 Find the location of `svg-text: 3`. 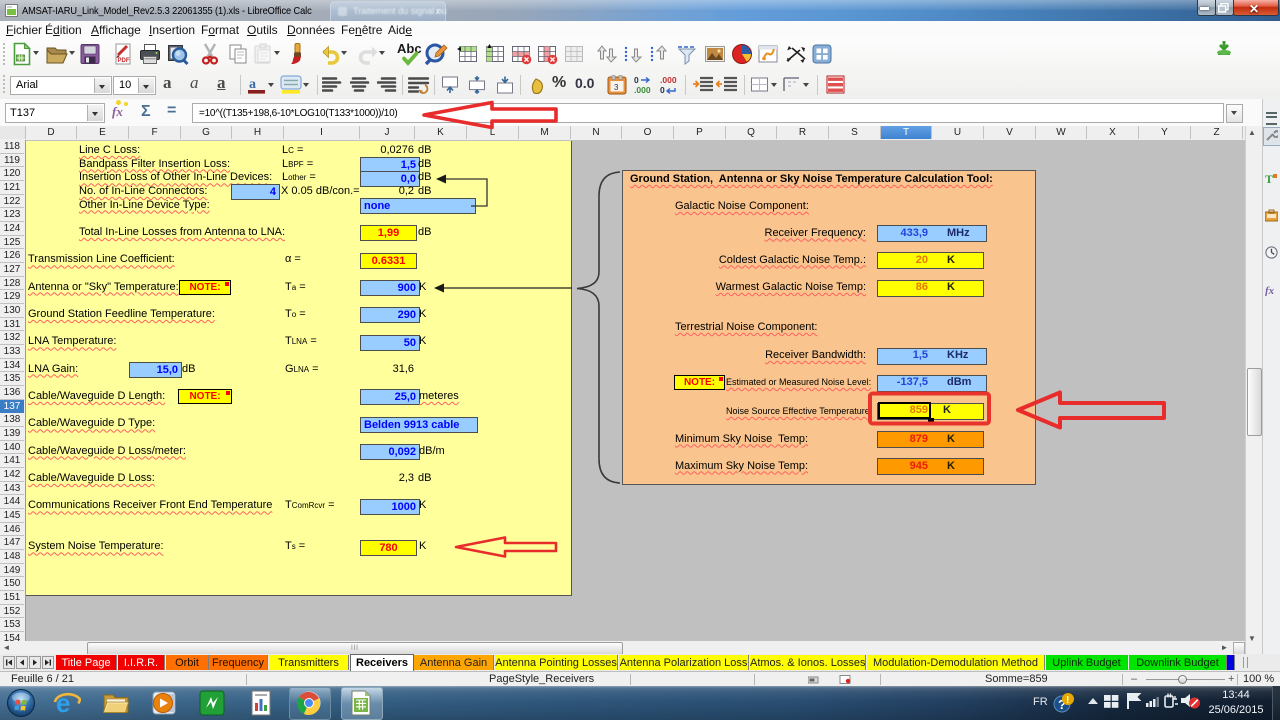

svg-text: 3 is located at coordinates (616, 87).